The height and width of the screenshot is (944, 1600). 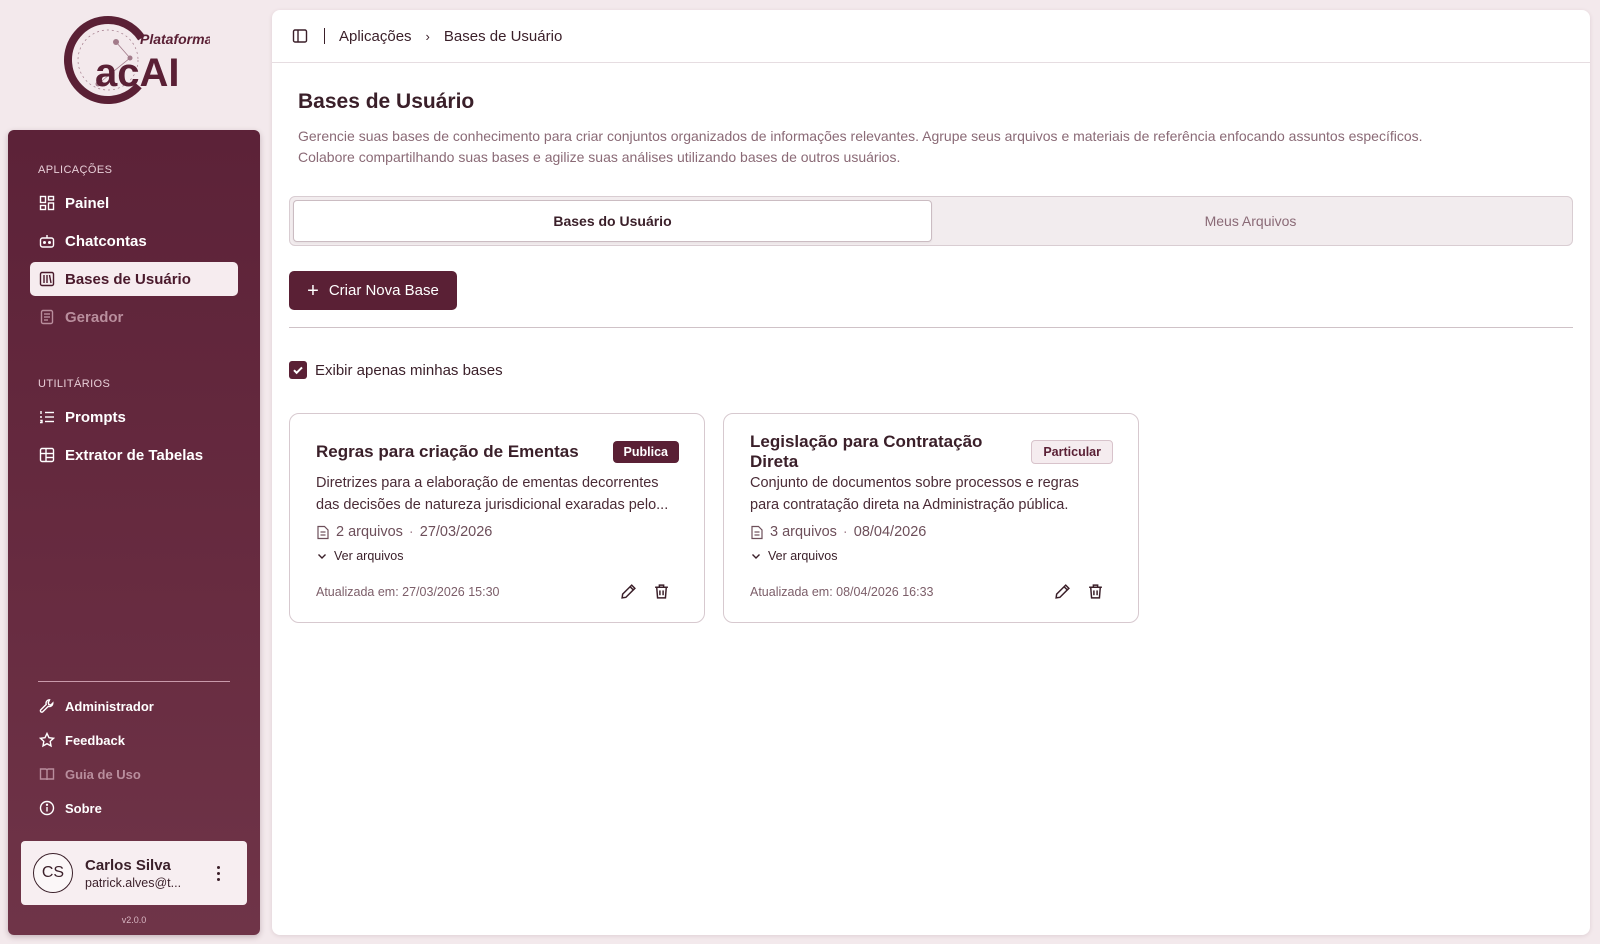 What do you see at coordinates (301, 36) in the screenshot?
I see `sidebar-toggle-icon` at bounding box center [301, 36].